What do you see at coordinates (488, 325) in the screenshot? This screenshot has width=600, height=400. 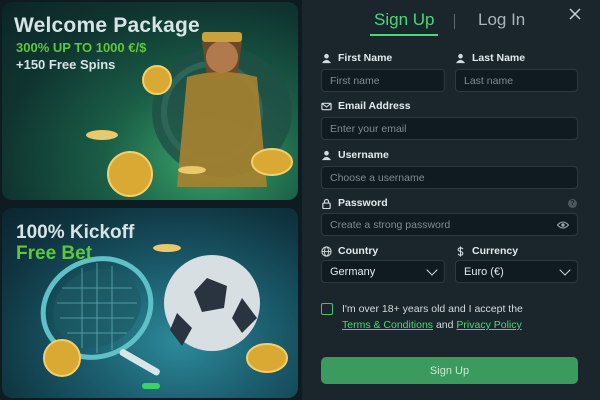 I see `privacy-policy-link: Privacy Policy` at bounding box center [488, 325].